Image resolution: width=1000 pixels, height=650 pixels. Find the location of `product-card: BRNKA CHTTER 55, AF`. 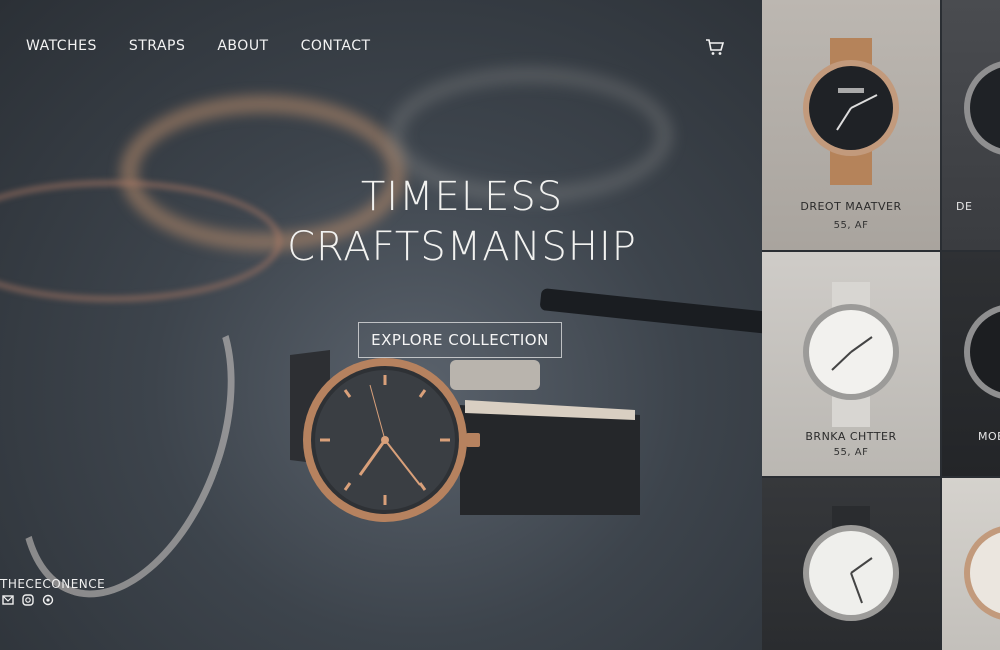

product-card: BRNKA CHTTER 55, AF is located at coordinates (851, 364).